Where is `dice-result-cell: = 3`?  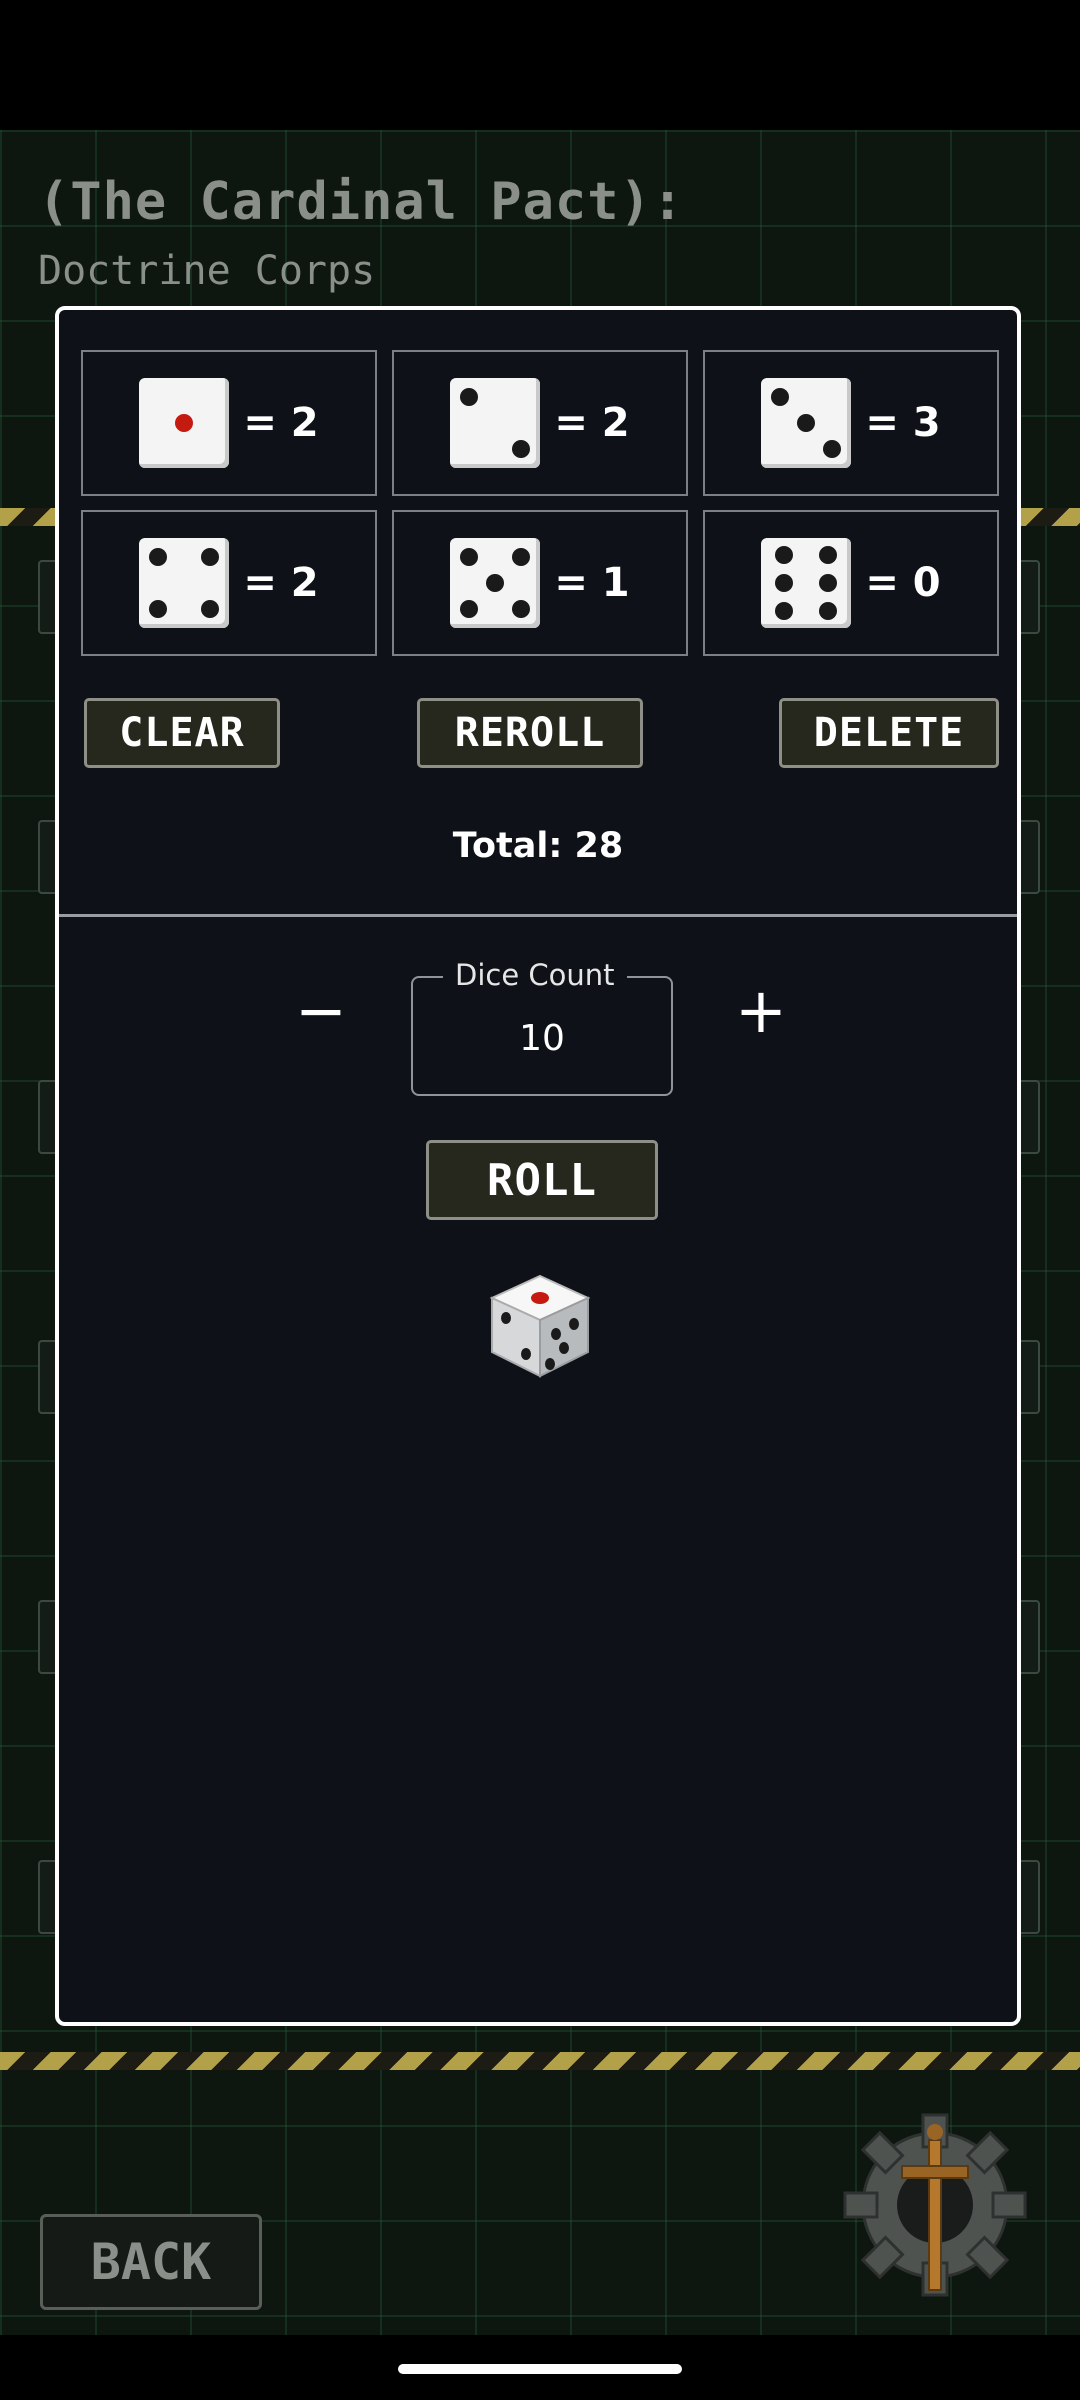
dice-result-cell: = 3 is located at coordinates (851, 423).